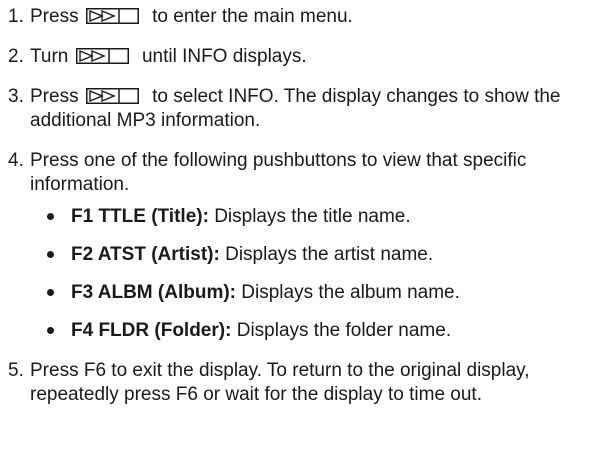  Describe the element at coordinates (145, 254) in the screenshot. I see `pushbutton-label: F2 ATST (Artist):` at that location.